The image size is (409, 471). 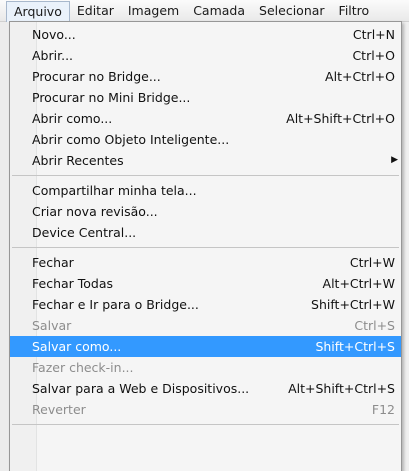 What do you see at coordinates (78, 160) in the screenshot?
I see `menu-item-label: Abrir Recentes` at bounding box center [78, 160].